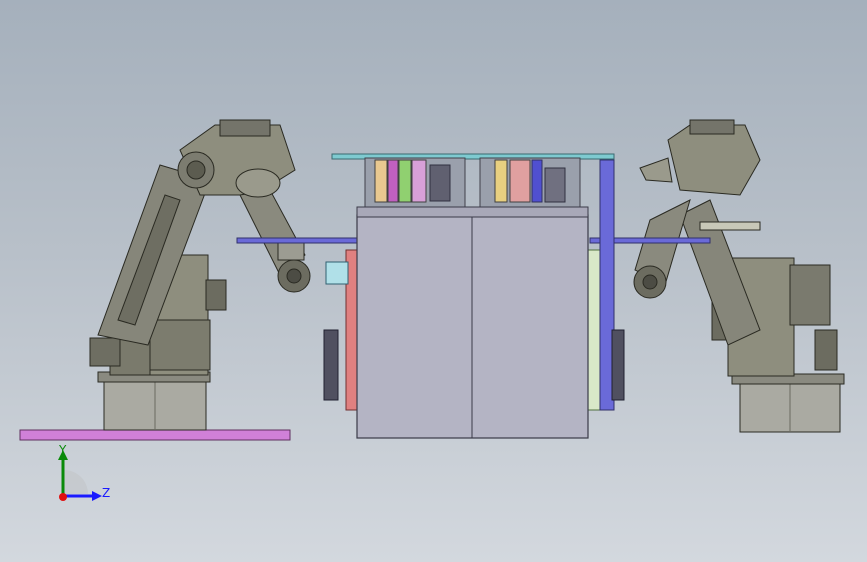 This screenshot has width=867, height=562. What do you see at coordinates (76, 482) in the screenshot?
I see `view-orientation-shade` at bounding box center [76, 482].